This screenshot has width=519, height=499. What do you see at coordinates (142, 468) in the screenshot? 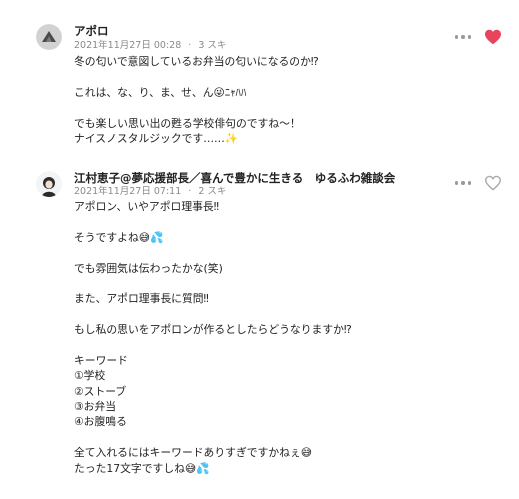
I see `comment-text-line: たった17文字ですしね😅💦` at bounding box center [142, 468].